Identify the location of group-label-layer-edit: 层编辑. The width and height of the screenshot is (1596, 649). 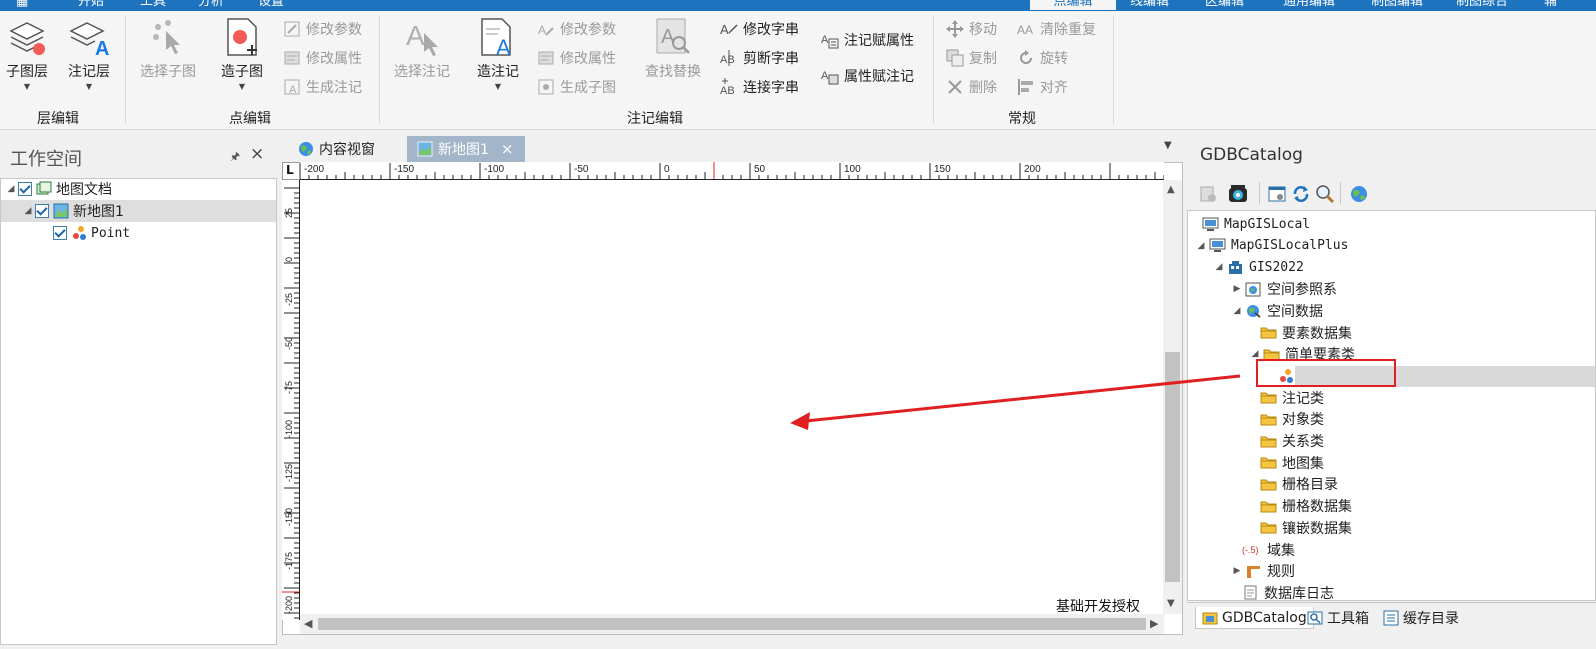
(58, 119).